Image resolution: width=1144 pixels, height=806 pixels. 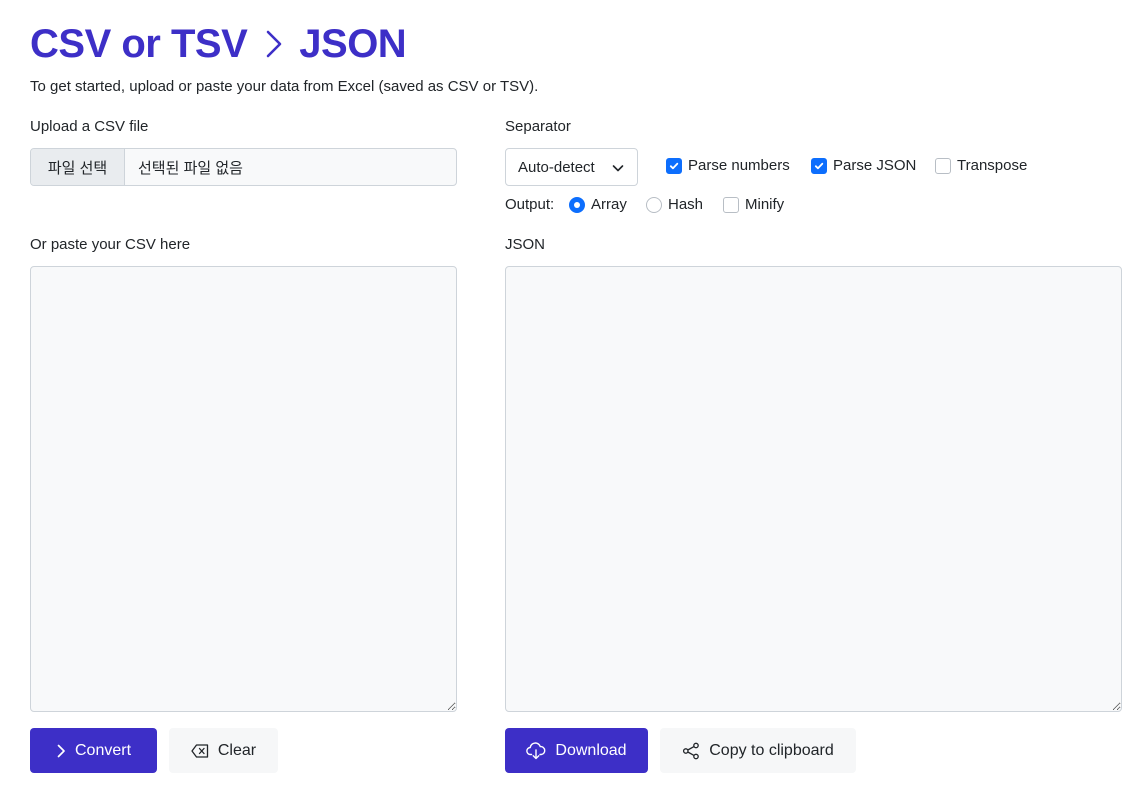 What do you see at coordinates (686, 204) in the screenshot?
I see `hash-label: Hash` at bounding box center [686, 204].